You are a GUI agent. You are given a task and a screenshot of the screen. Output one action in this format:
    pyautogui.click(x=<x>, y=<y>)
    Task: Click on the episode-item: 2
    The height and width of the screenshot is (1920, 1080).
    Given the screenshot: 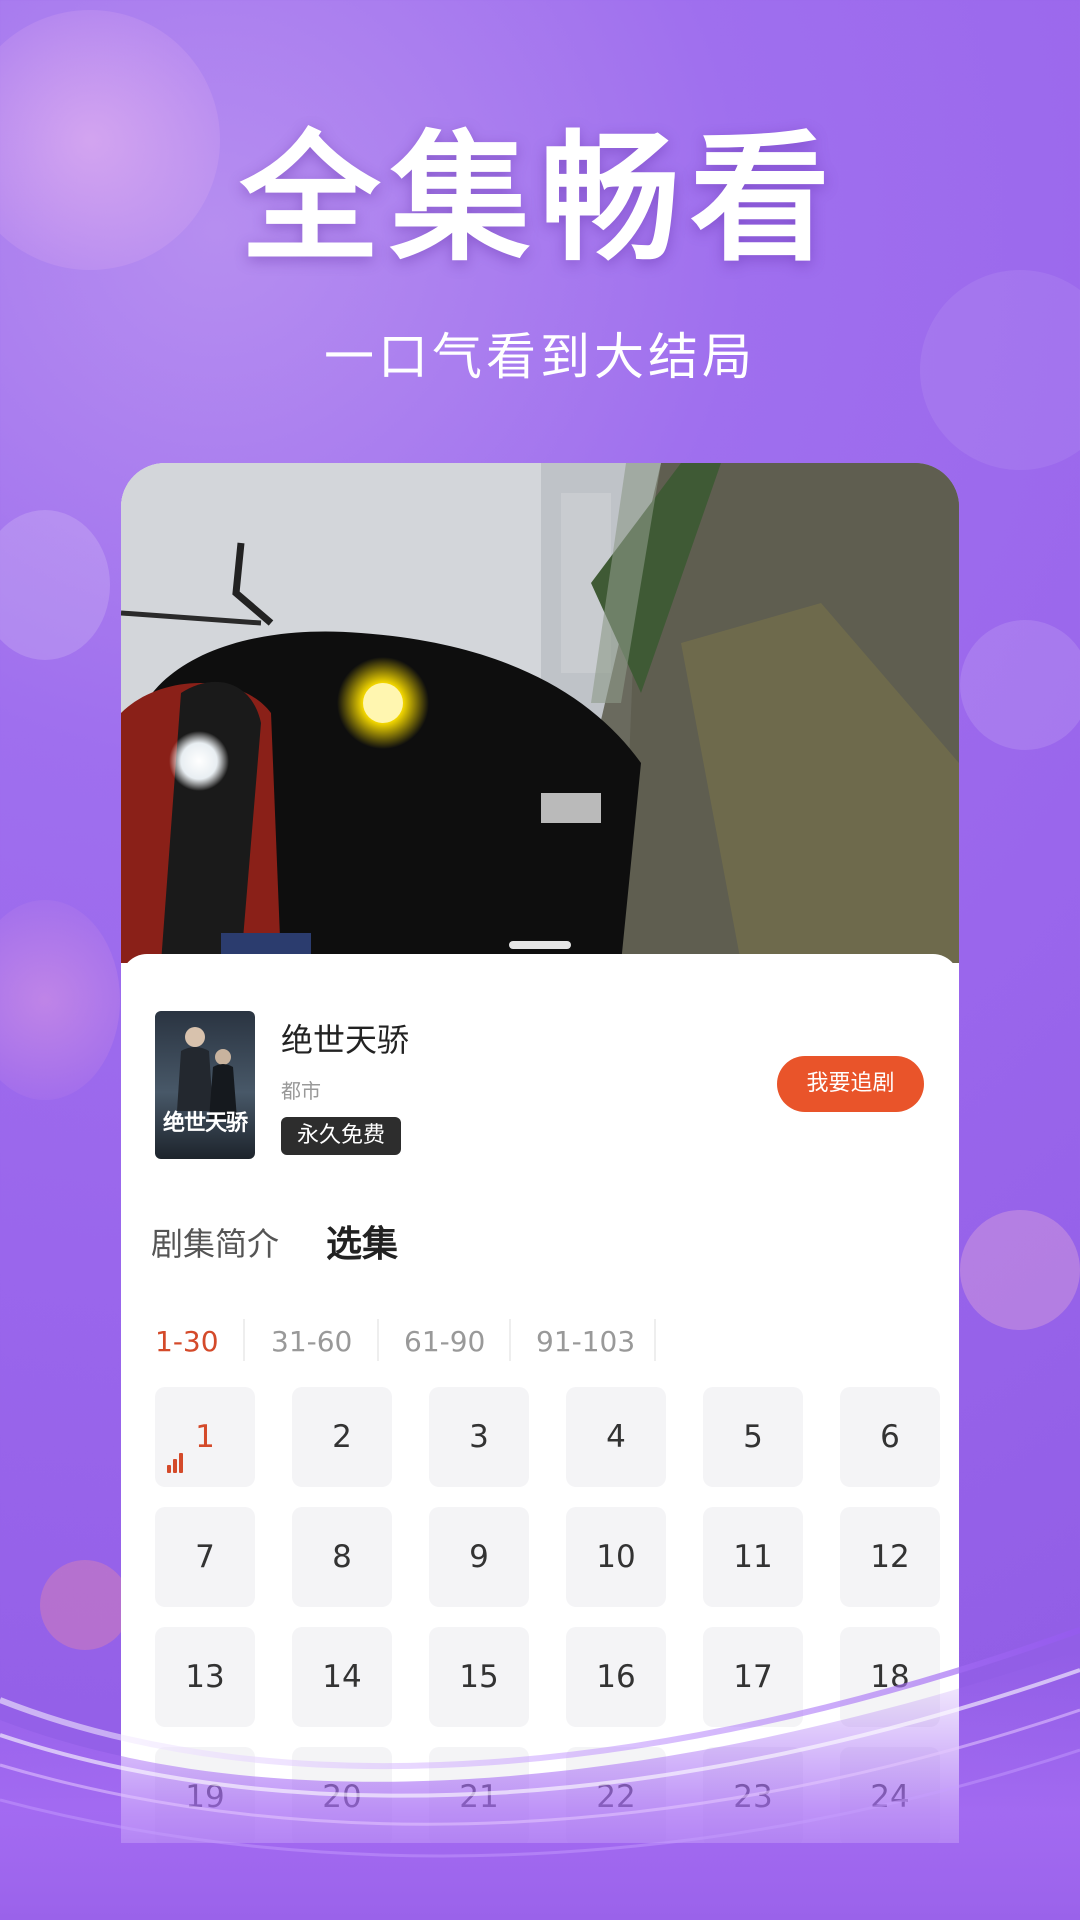 What is the action you would take?
    pyautogui.click(x=342, y=1437)
    